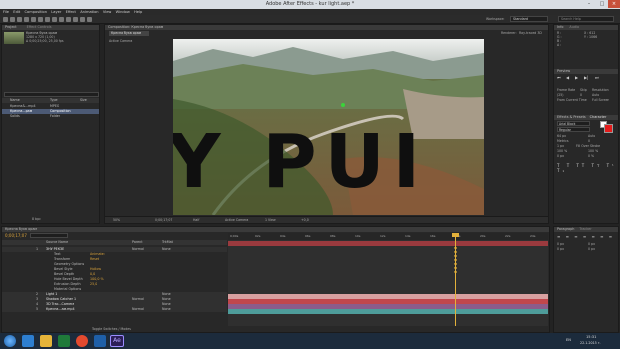 Image resolution: width=620 pixels, height=349 pixels. I want to click on tools-toolbar: Workspace: Standard Search Help, so click(310, 19).